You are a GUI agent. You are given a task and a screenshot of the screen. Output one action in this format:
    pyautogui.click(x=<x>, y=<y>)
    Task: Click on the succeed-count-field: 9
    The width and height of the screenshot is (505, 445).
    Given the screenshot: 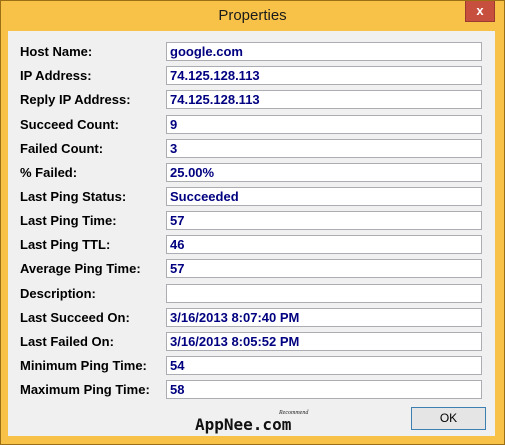 What is the action you would take?
    pyautogui.click(x=324, y=124)
    